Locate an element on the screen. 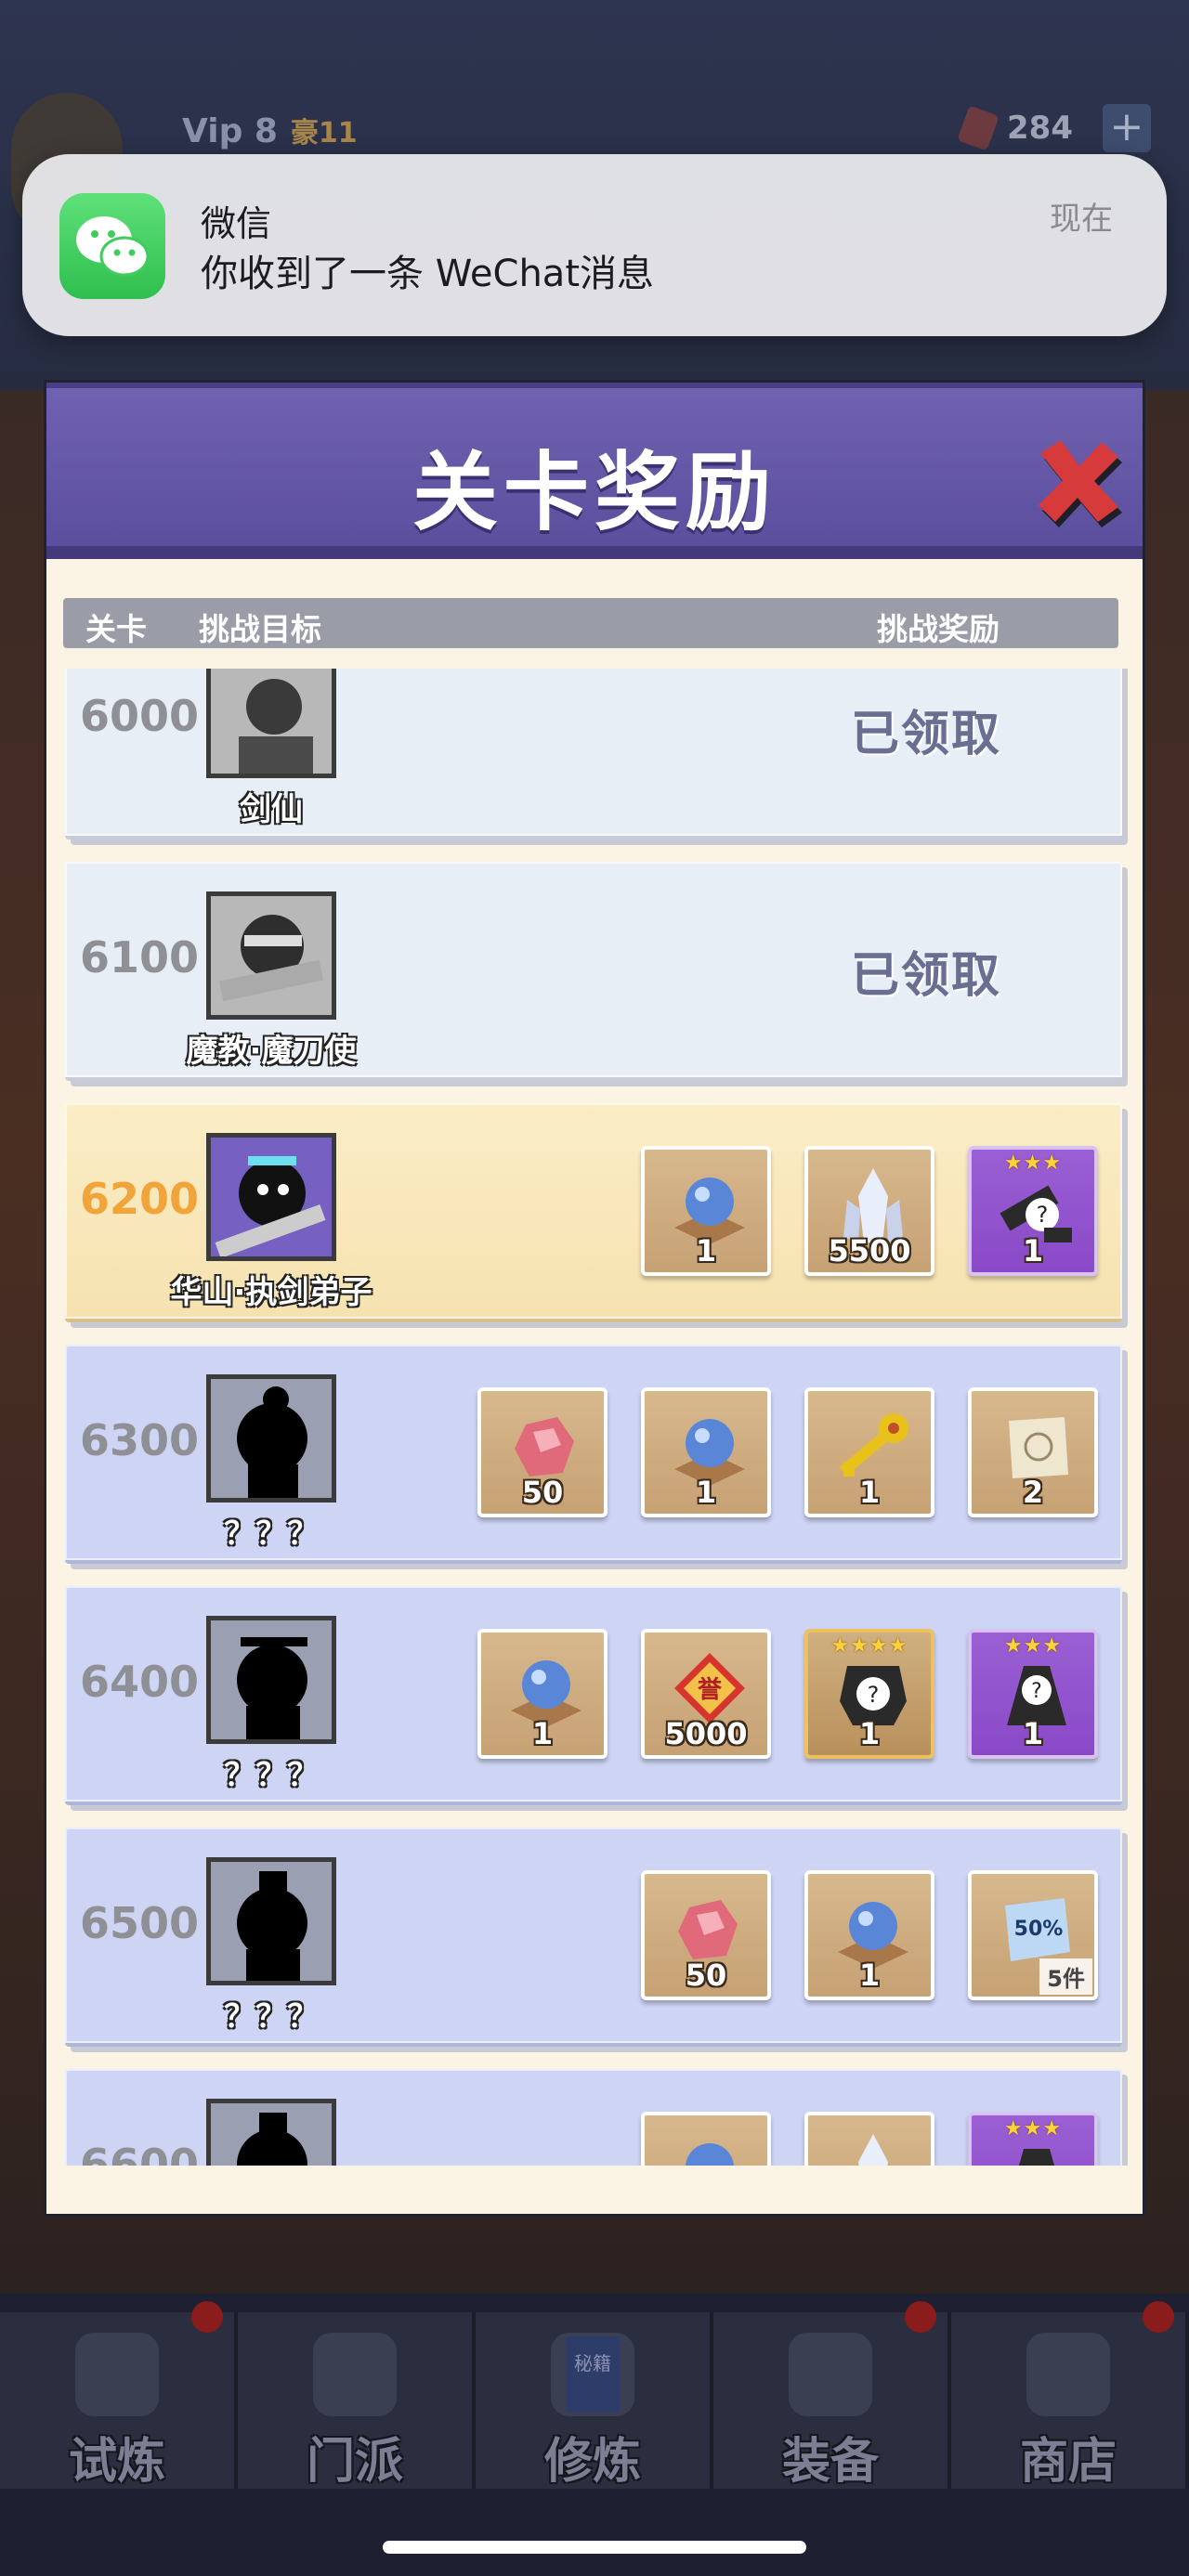 This screenshot has height=2576, width=1189. add-currency-button: + is located at coordinates (1127, 128).